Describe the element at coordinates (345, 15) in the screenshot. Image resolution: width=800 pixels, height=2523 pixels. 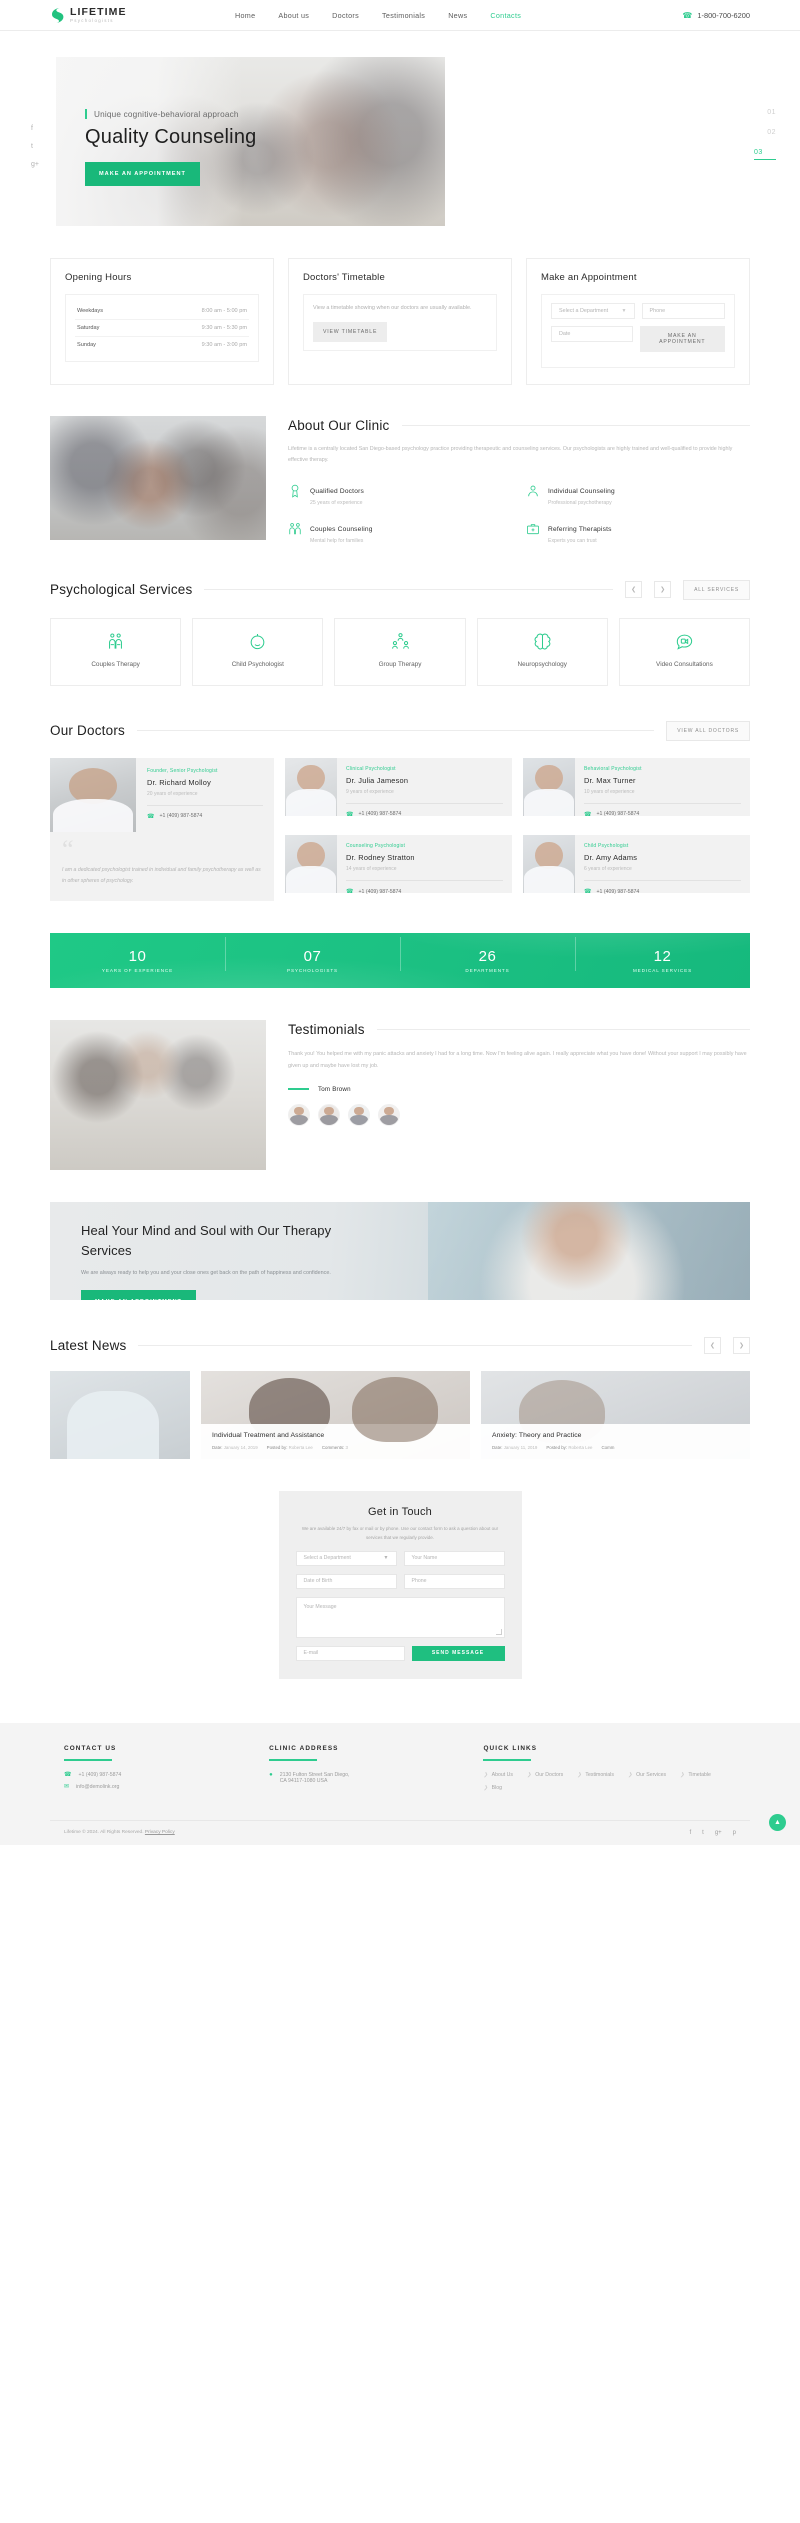
I see `nav-item-doctors: Doctors` at that location.